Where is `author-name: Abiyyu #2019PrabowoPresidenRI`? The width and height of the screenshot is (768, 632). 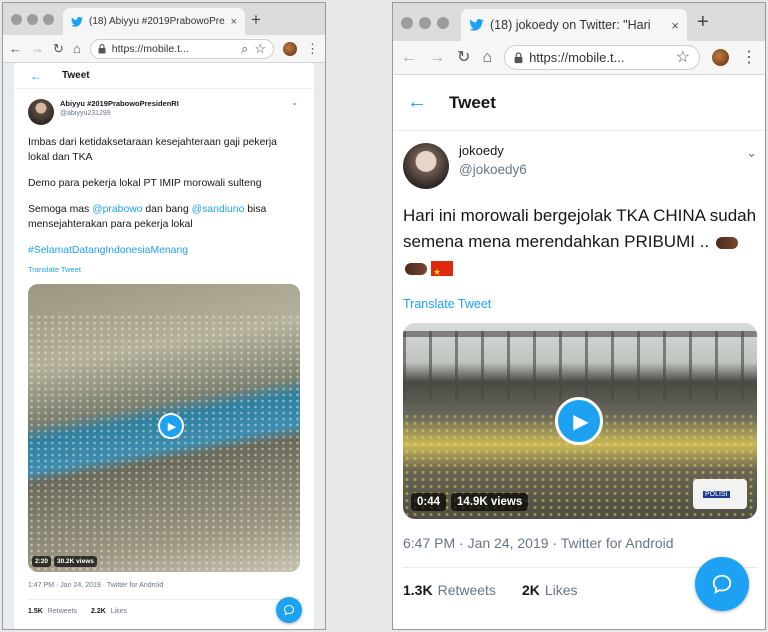
author-name: Abiyyu #2019PrabowoPresidenRI is located at coordinates (119, 103).